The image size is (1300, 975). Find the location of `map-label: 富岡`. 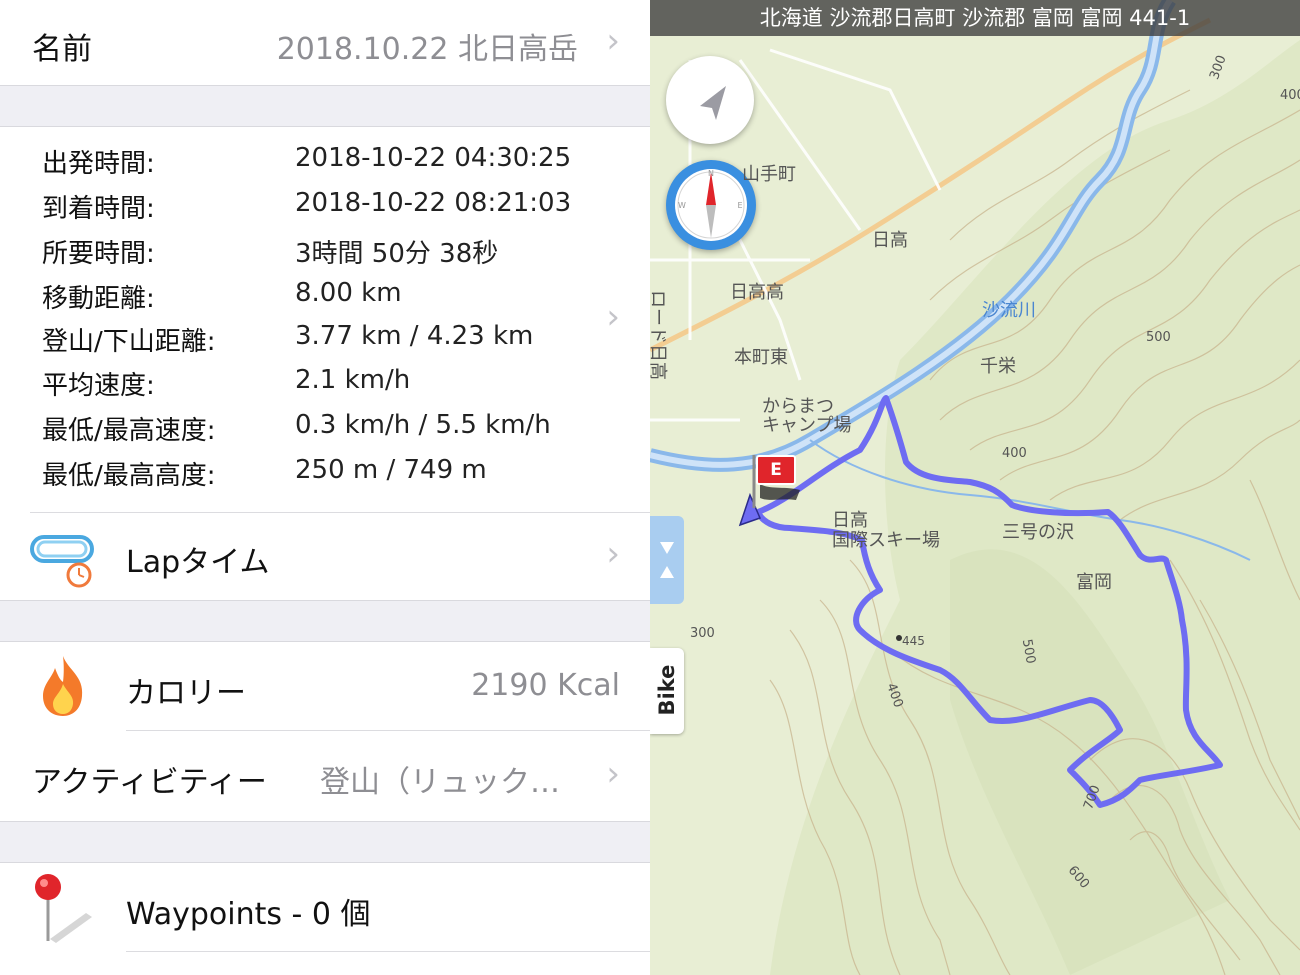

map-label: 富岡 is located at coordinates (1094, 582).